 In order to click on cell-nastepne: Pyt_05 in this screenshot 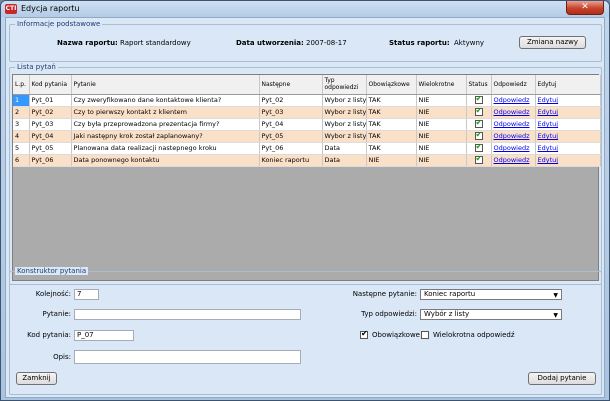, I will do `click(291, 136)`.